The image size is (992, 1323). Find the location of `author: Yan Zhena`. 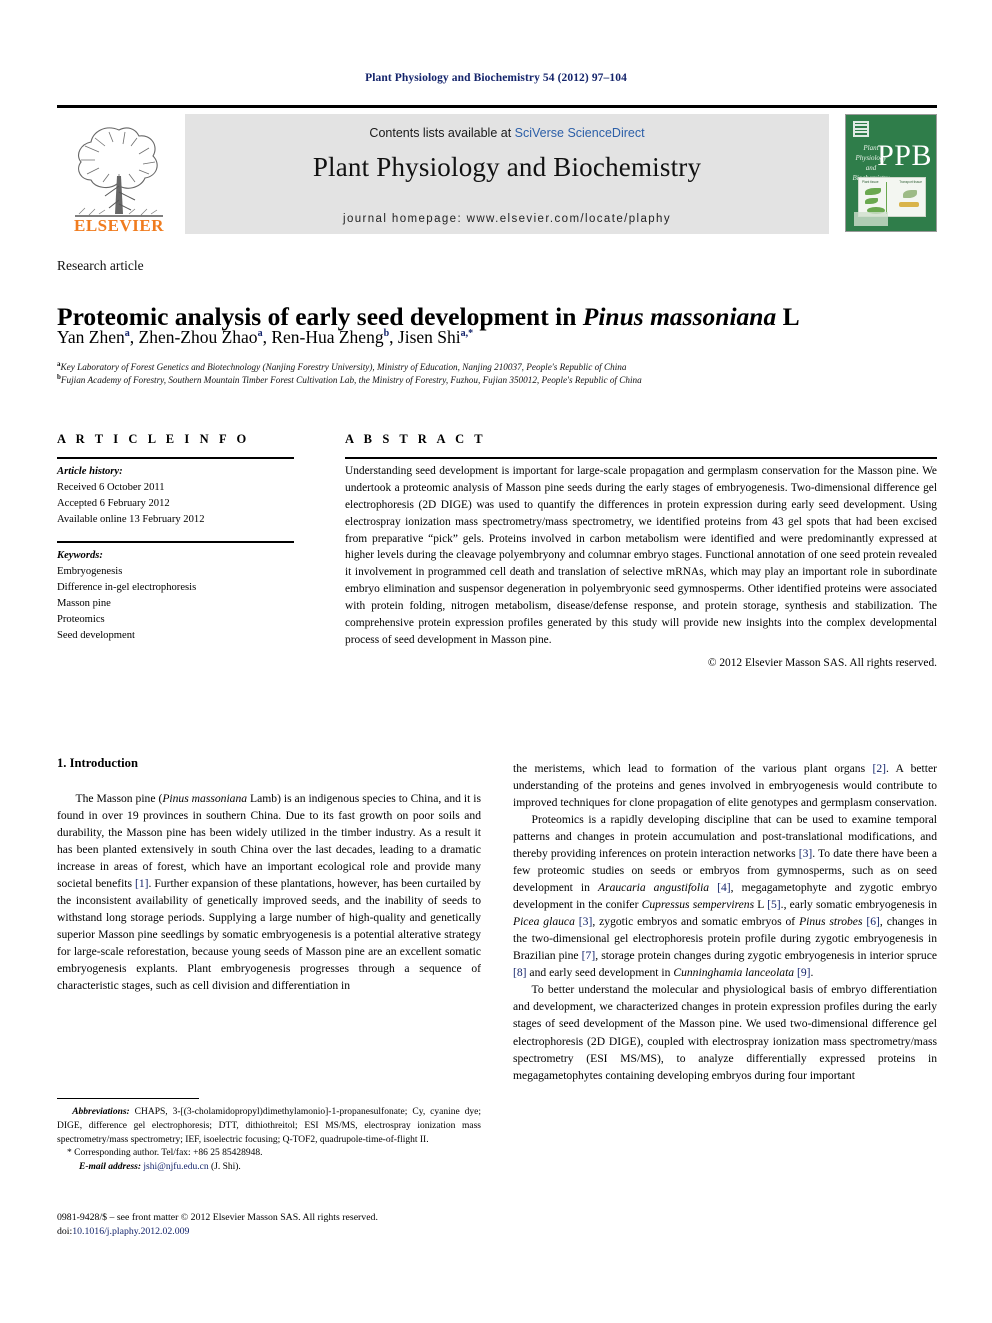

author: Yan Zhena is located at coordinates (93, 337).